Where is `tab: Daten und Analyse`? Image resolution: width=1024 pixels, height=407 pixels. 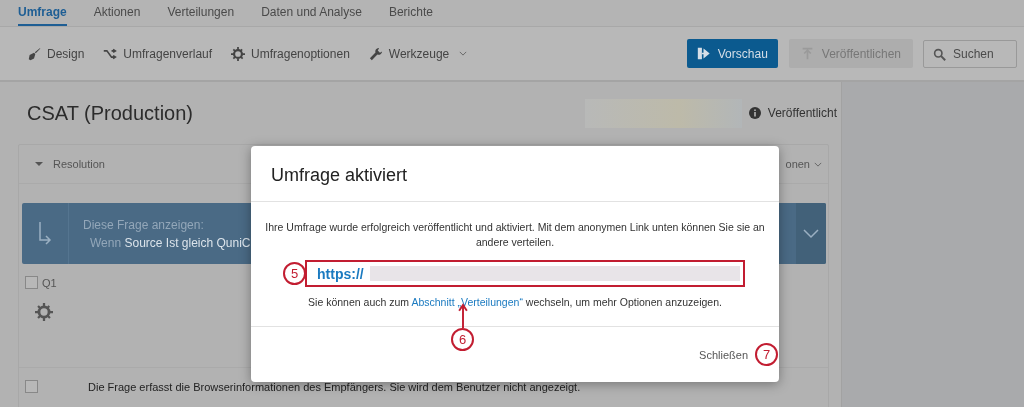 tab: Daten und Analyse is located at coordinates (311, 13).